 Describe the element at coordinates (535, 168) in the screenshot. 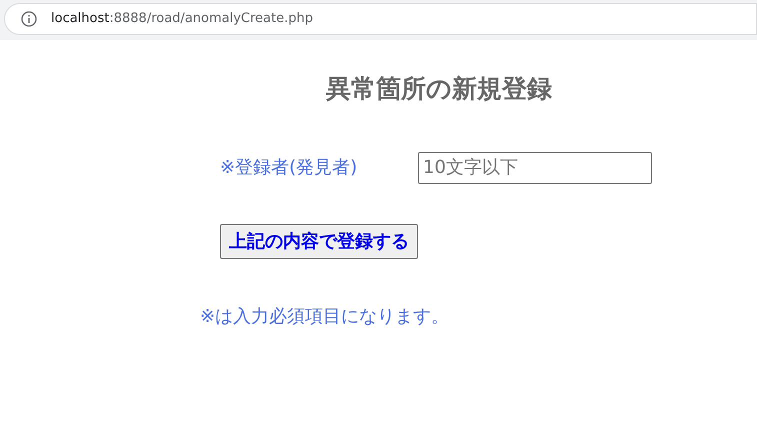

I see `registrant-input: 10文字以下` at that location.